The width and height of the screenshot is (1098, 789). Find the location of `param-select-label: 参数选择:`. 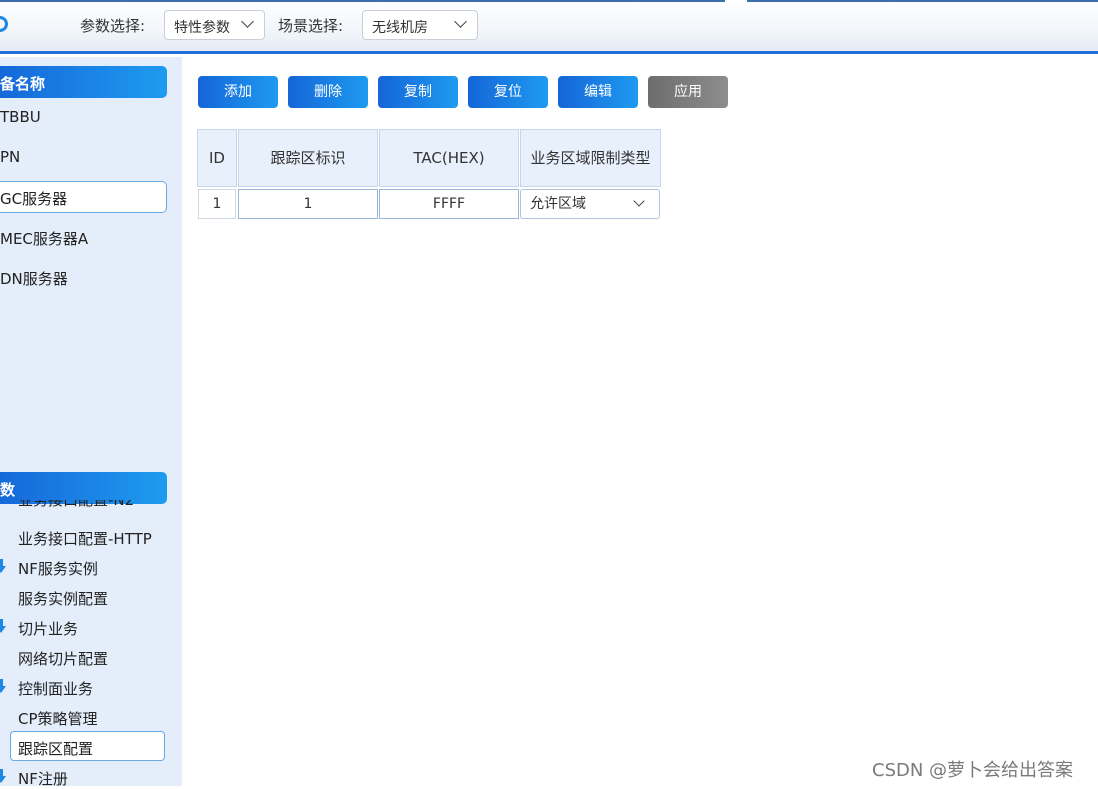

param-select-label: 参数选择: is located at coordinates (113, 26).